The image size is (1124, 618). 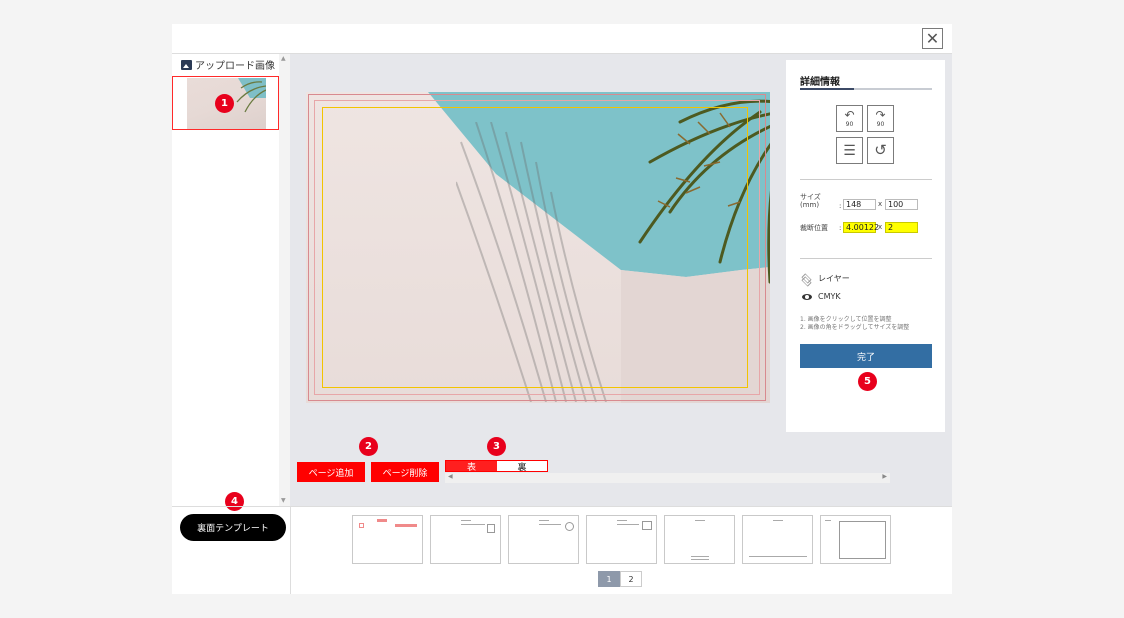 I want to click on page-1-button: 1, so click(x=609, y=579).